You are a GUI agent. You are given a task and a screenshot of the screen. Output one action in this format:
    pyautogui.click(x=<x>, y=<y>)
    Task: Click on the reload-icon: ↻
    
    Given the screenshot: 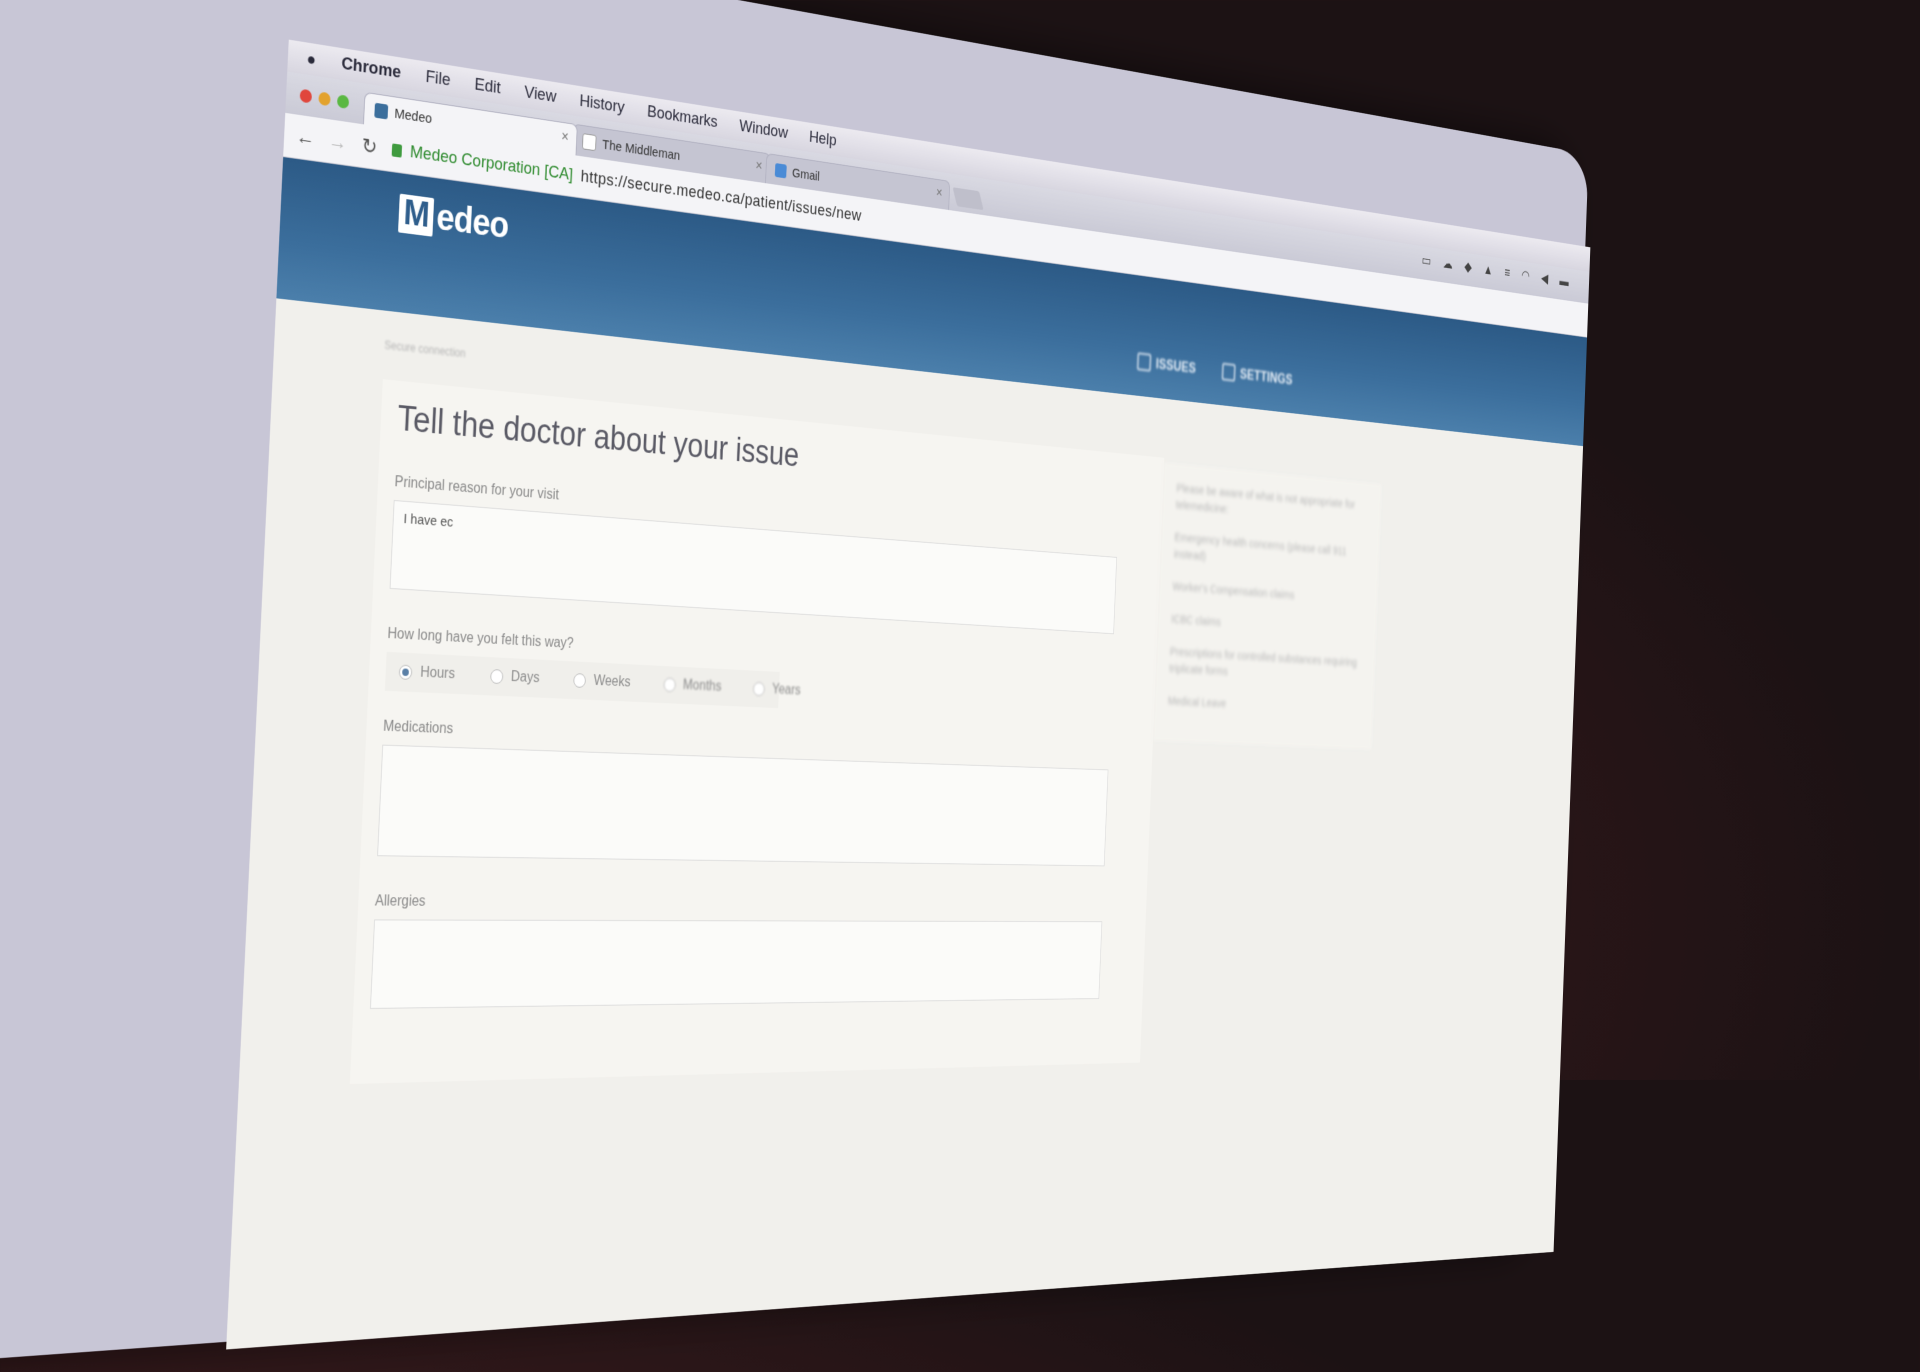 What is the action you would take?
    pyautogui.click(x=369, y=146)
    